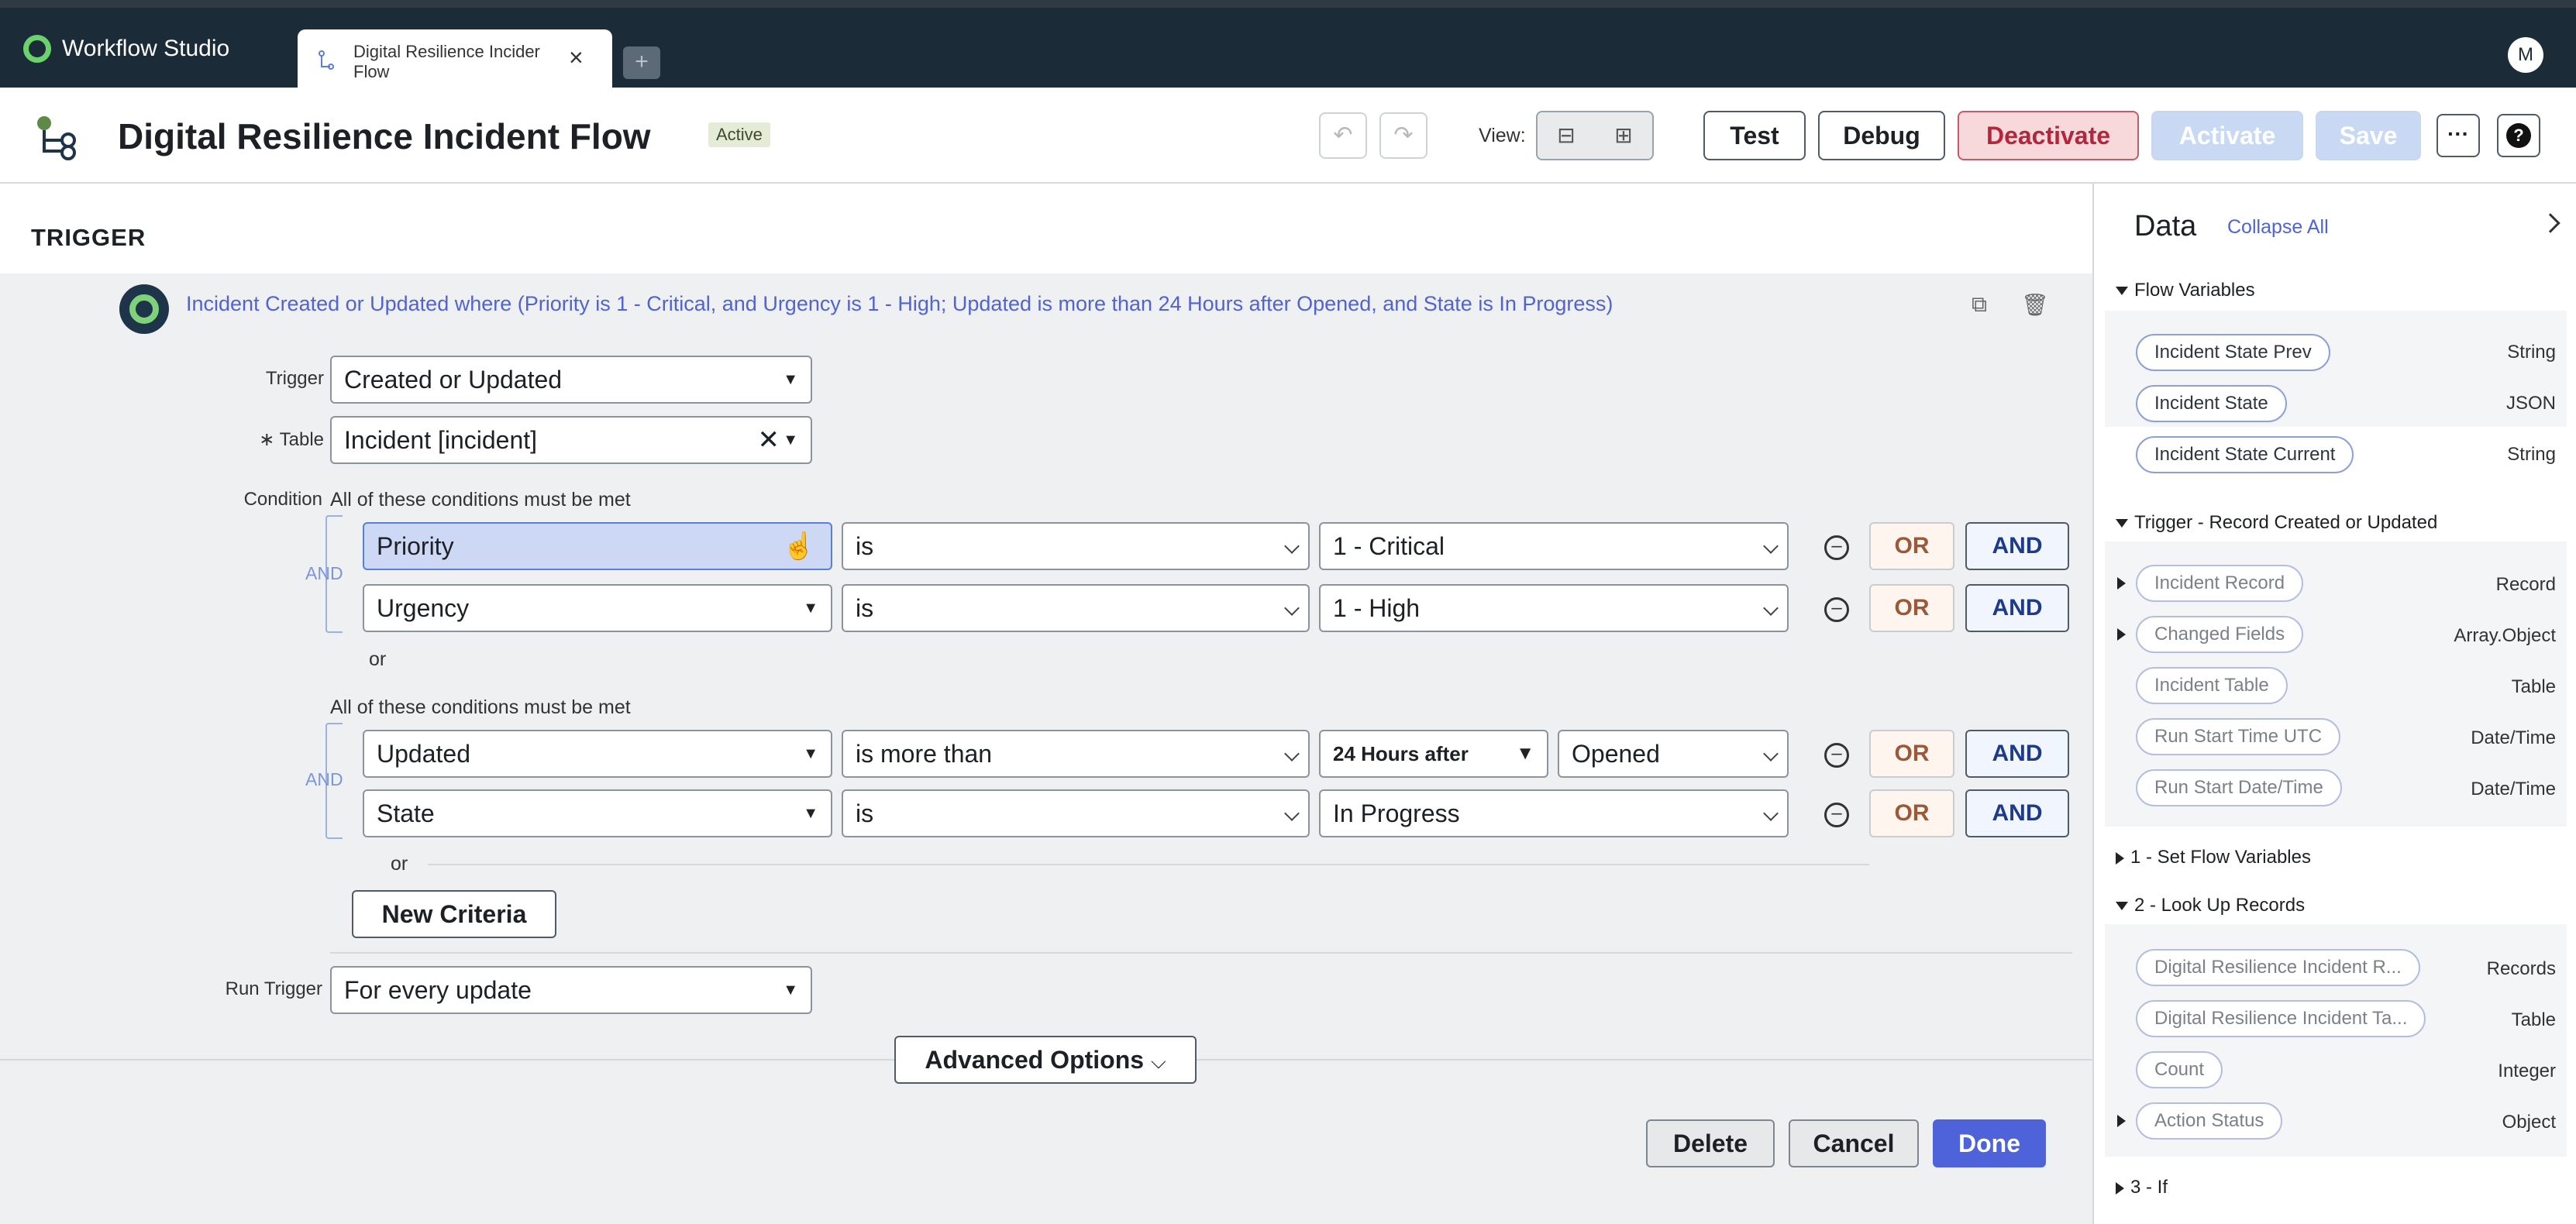 Image resolution: width=2576 pixels, height=1224 pixels. What do you see at coordinates (571, 990) in the screenshot?
I see `run-trigger-select: For every update ▼` at bounding box center [571, 990].